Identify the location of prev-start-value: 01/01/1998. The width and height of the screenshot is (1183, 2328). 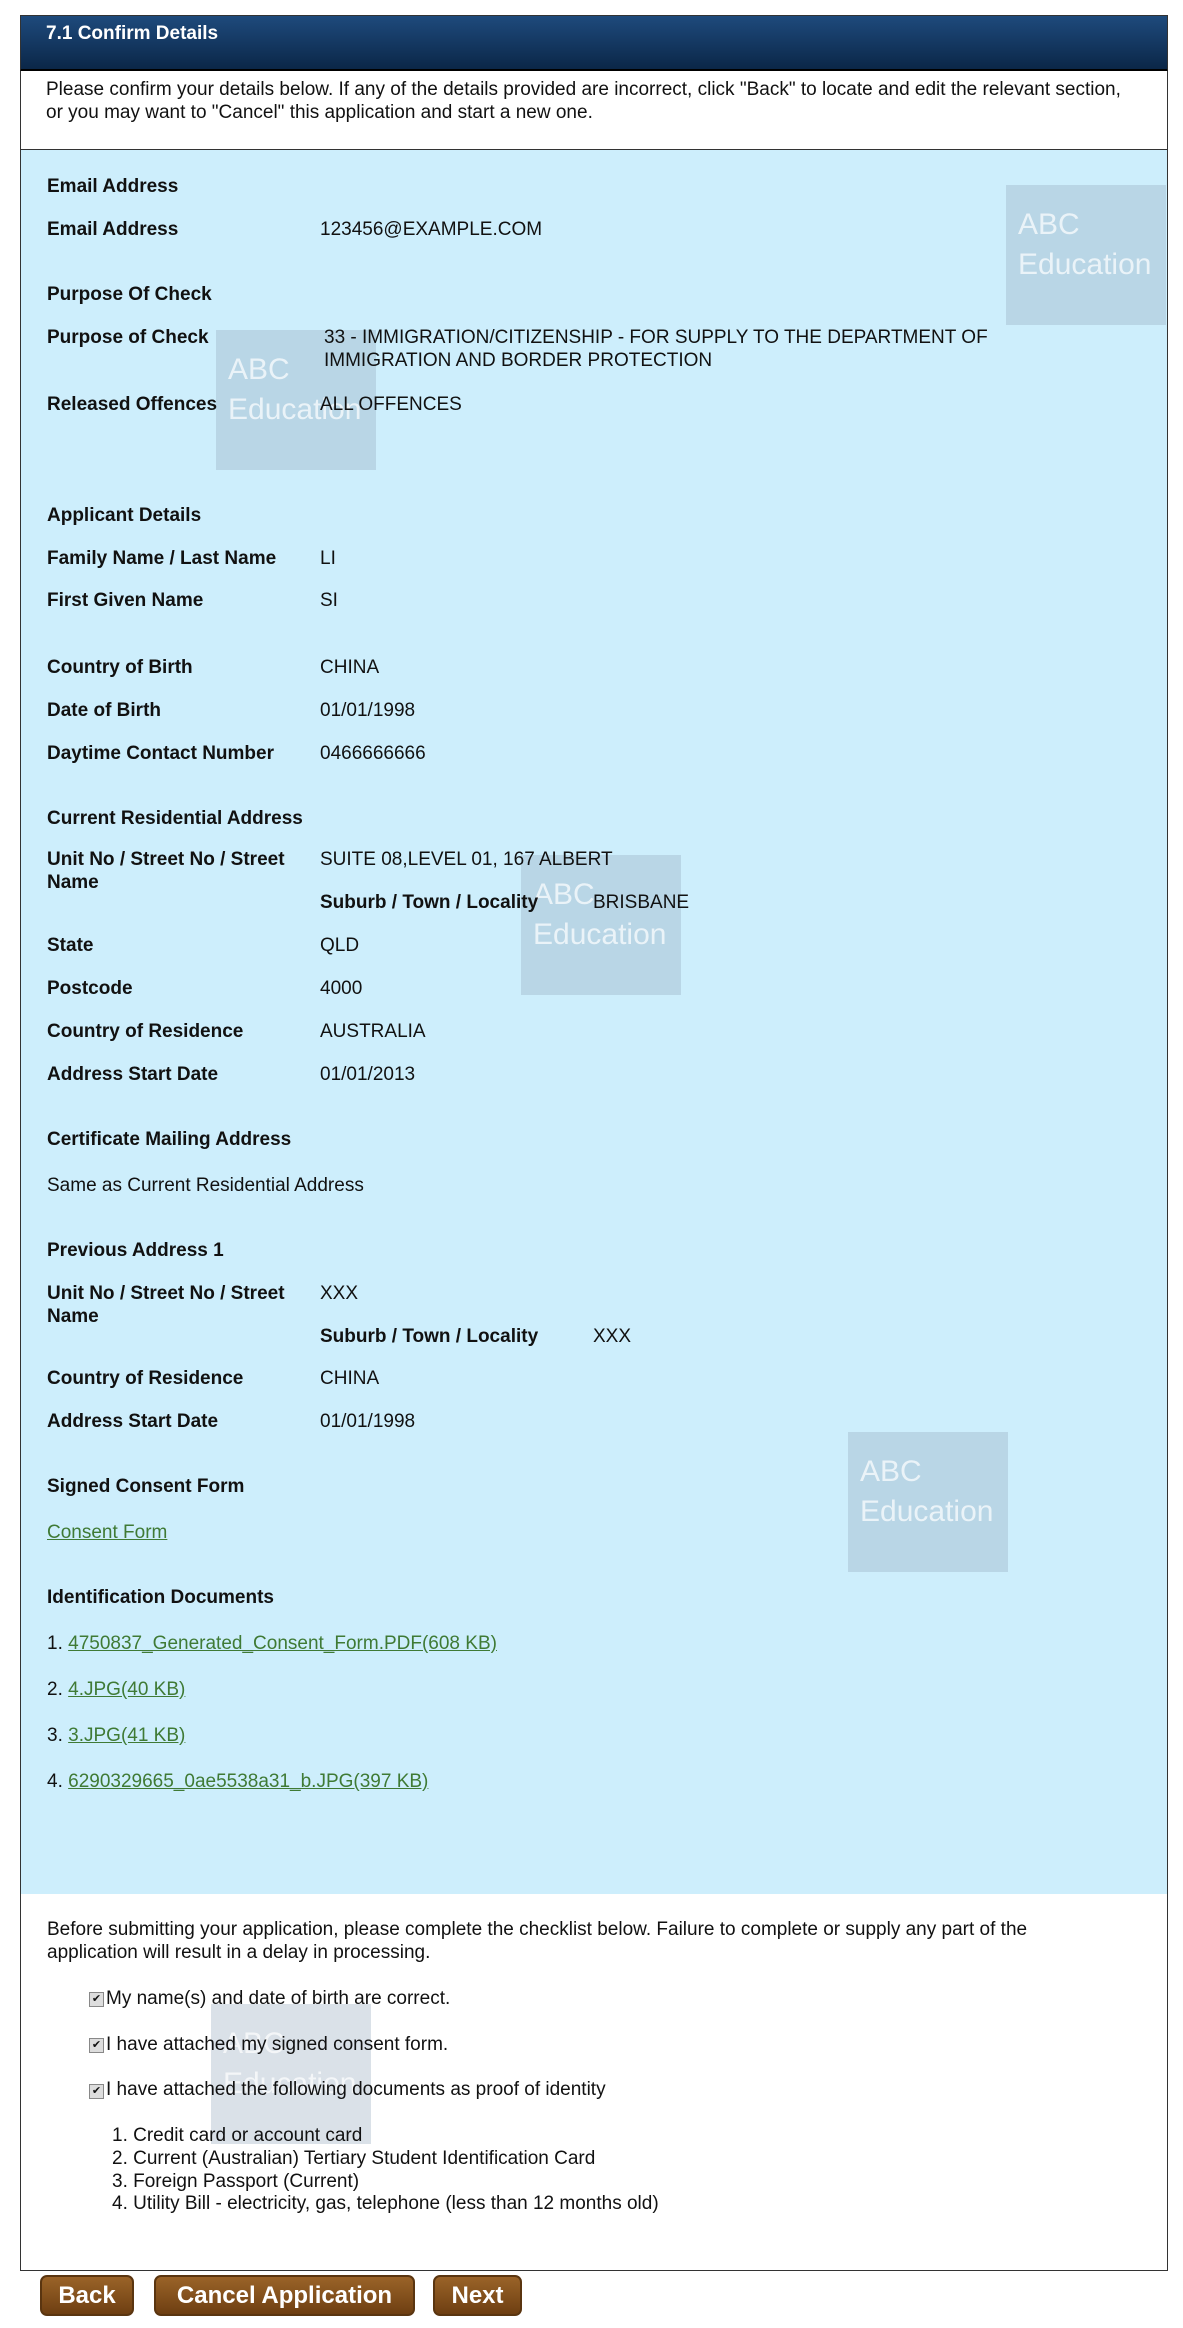
(368, 1421).